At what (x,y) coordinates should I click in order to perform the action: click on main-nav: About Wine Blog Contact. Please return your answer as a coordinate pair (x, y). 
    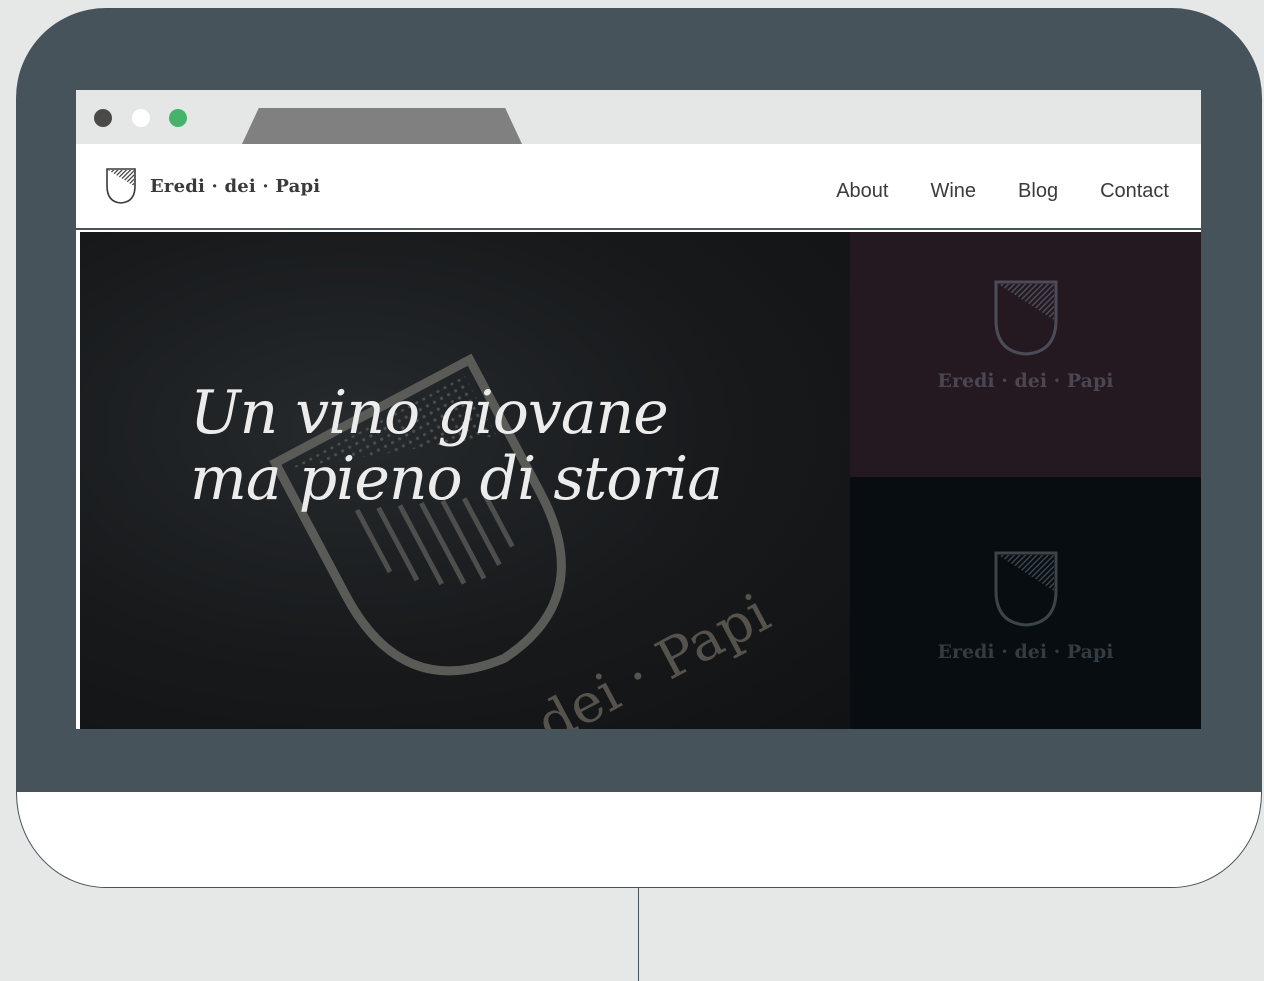
    Looking at the image, I should click on (1002, 191).